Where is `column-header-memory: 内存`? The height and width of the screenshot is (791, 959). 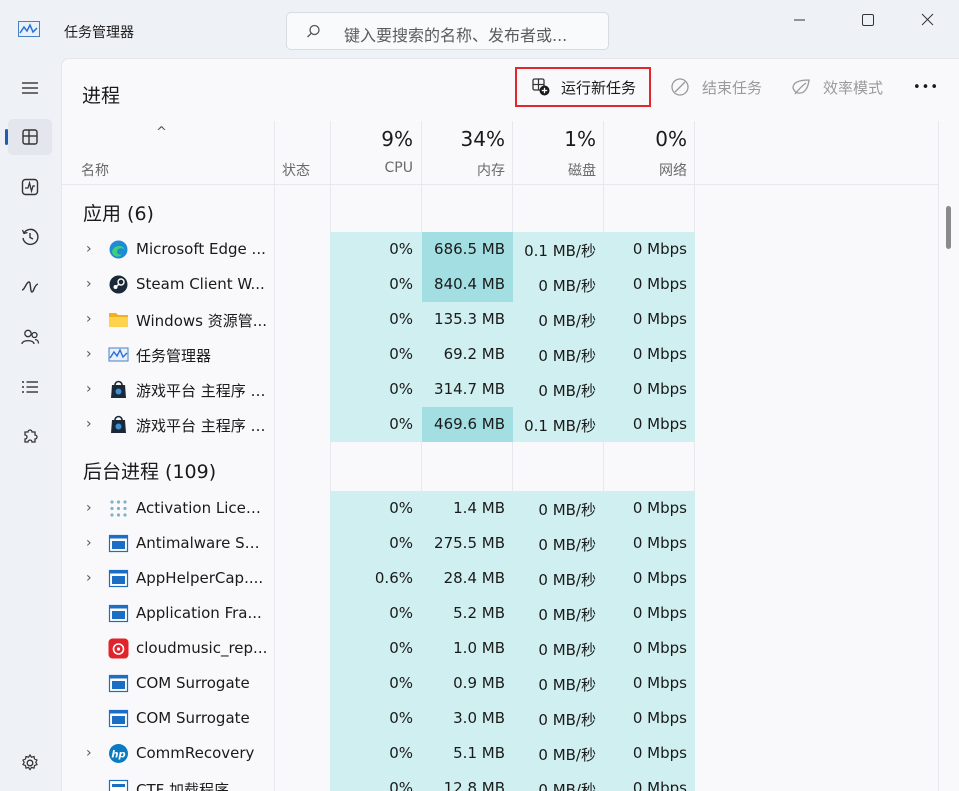
column-header-memory: 内存 is located at coordinates (463, 170).